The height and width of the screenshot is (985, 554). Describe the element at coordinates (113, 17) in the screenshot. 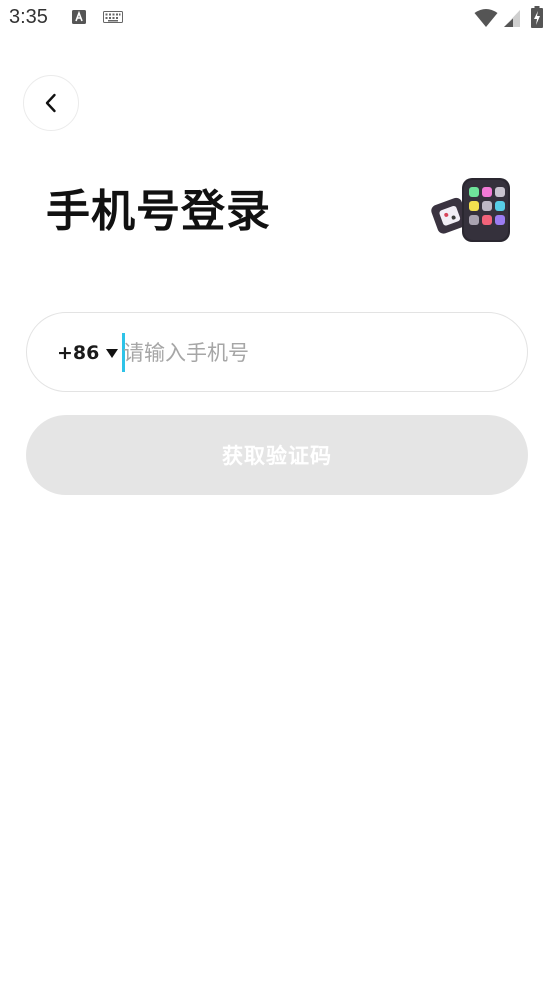

I see `keyboard-icon` at that location.